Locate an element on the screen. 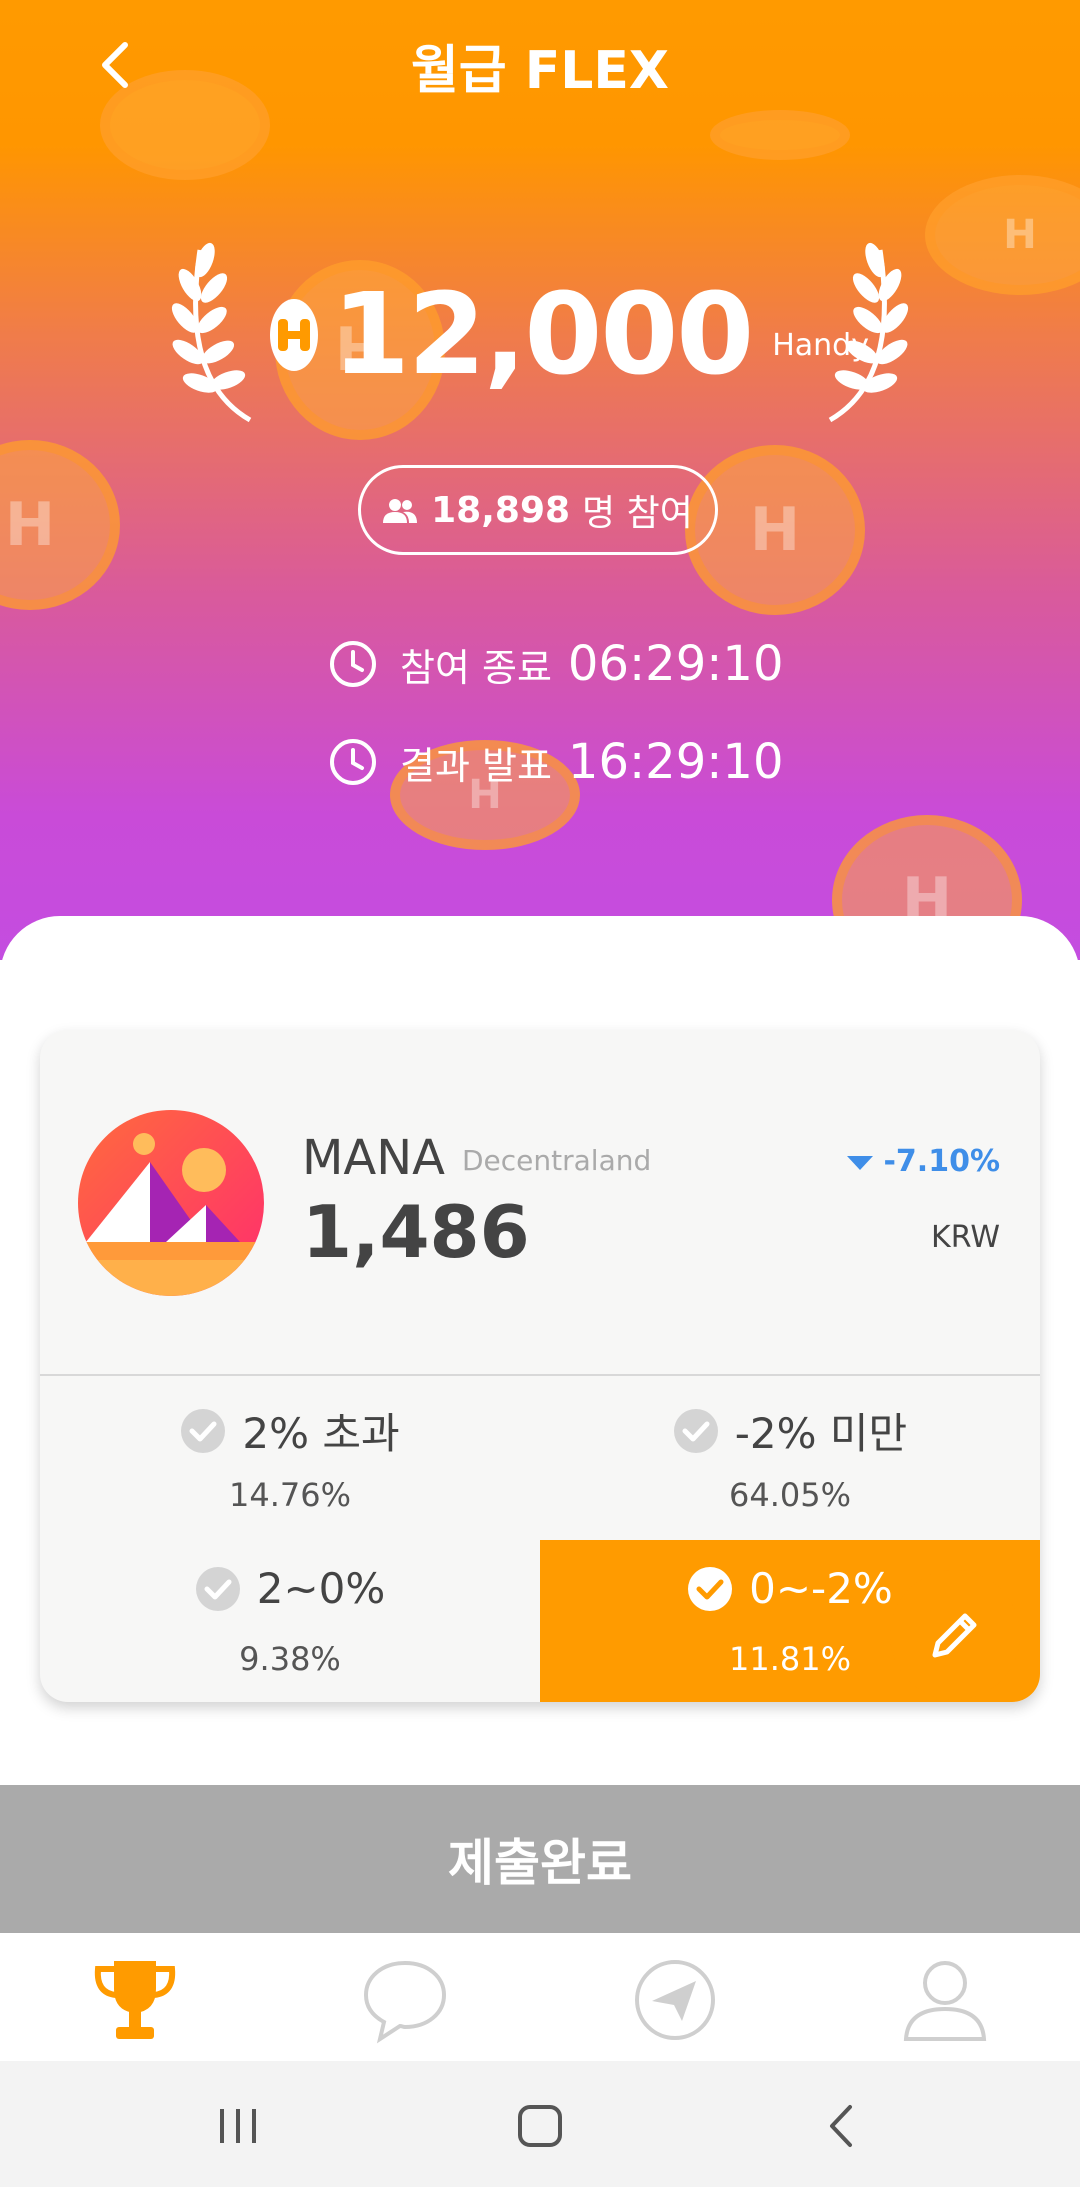 The height and width of the screenshot is (2187, 1080). triangle-down-icon is located at coordinates (860, 1162).